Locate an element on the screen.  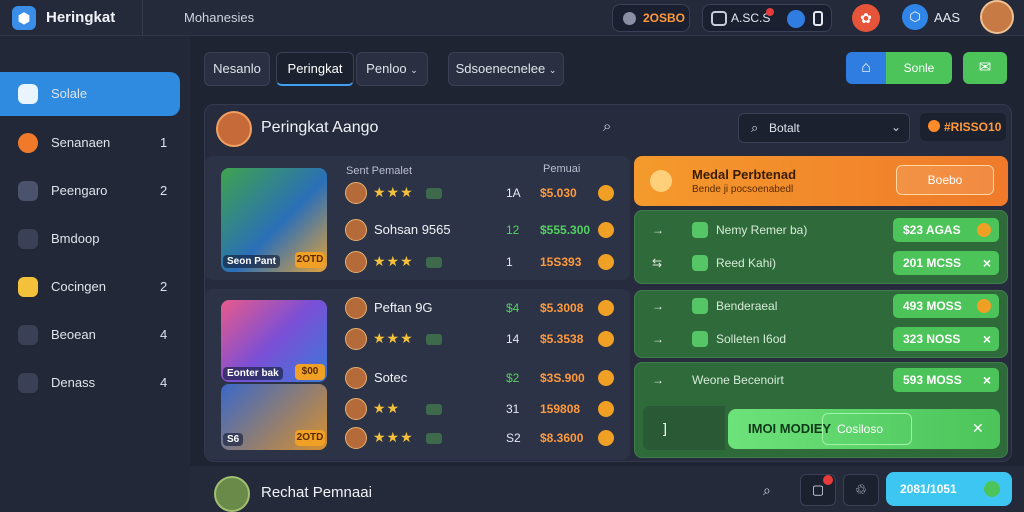
reward-label: Benderaeal is located at coordinates (747, 306).